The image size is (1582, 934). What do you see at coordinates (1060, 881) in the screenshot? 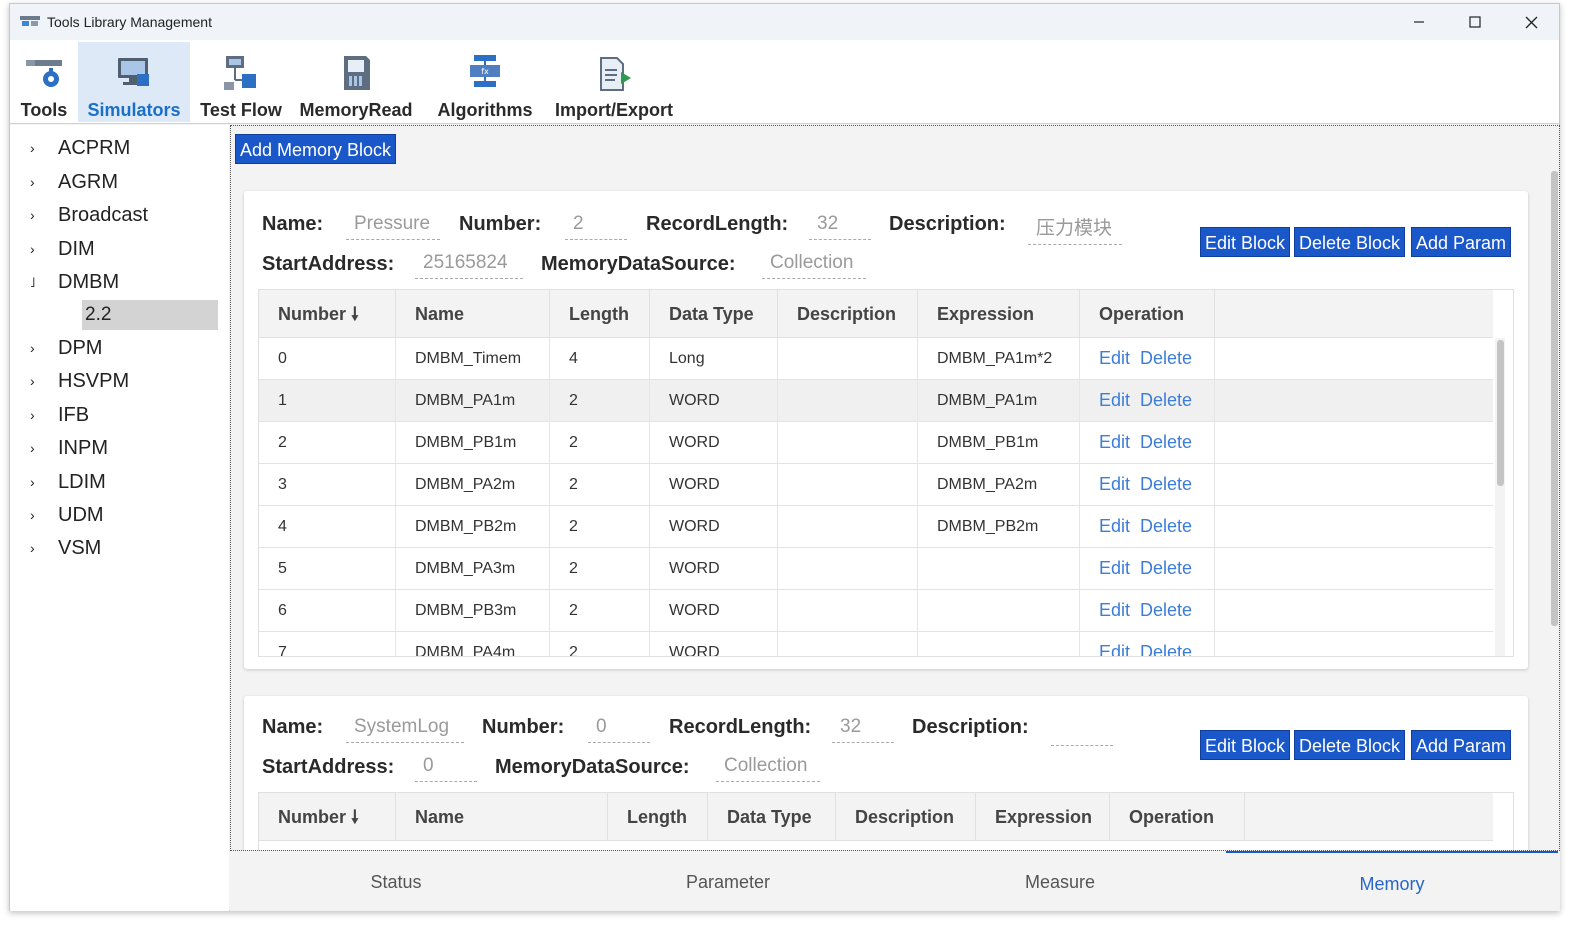
I see `tab-measure: Measure` at bounding box center [1060, 881].